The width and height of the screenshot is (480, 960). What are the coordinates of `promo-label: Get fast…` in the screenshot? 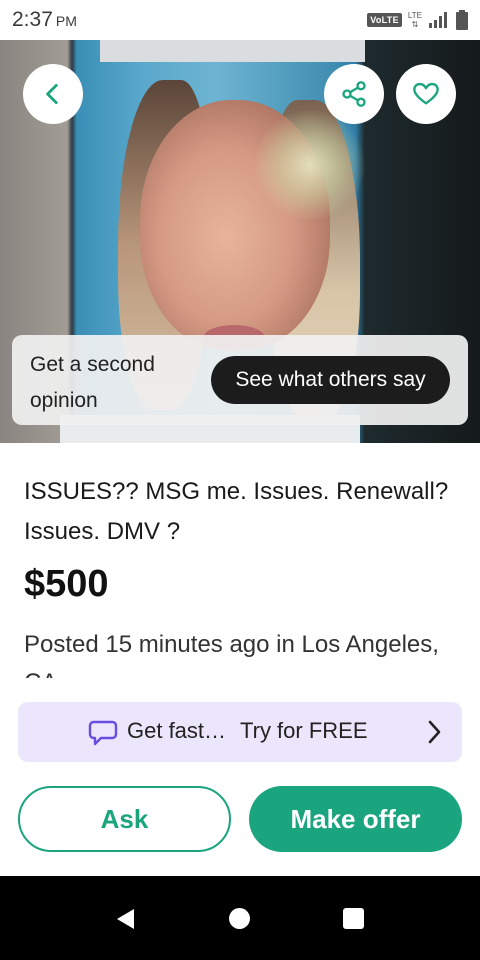 It's located at (177, 730).